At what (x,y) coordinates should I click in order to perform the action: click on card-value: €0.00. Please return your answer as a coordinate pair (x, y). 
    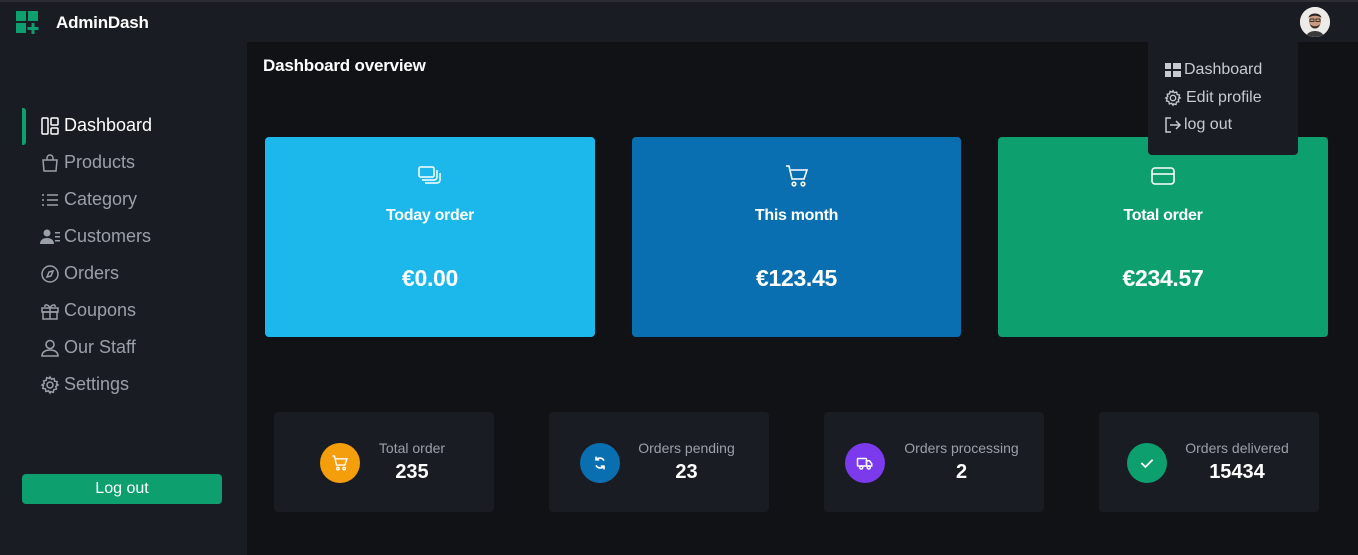
    Looking at the image, I should click on (430, 278).